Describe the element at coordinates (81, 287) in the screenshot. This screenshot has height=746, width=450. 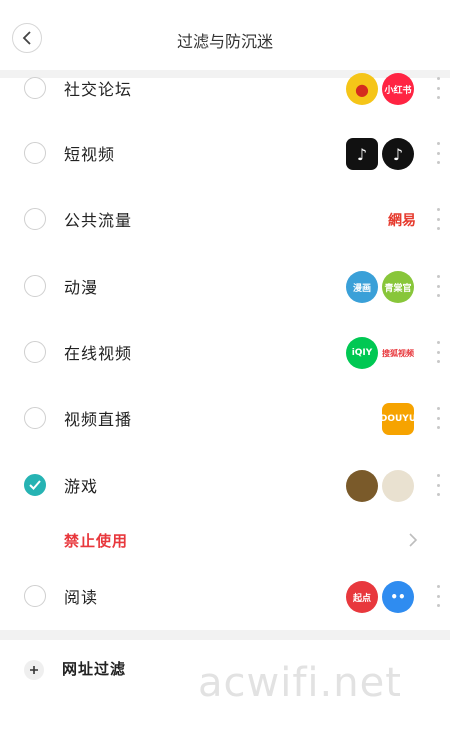
I see `category-label: 动漫` at that location.